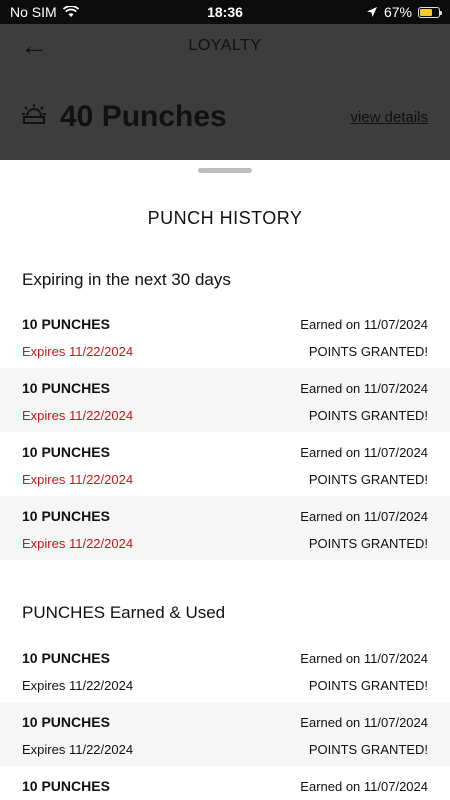 This screenshot has height=800, width=450. Describe the element at coordinates (389, 117) in the screenshot. I see `view-details-link: view details` at that location.